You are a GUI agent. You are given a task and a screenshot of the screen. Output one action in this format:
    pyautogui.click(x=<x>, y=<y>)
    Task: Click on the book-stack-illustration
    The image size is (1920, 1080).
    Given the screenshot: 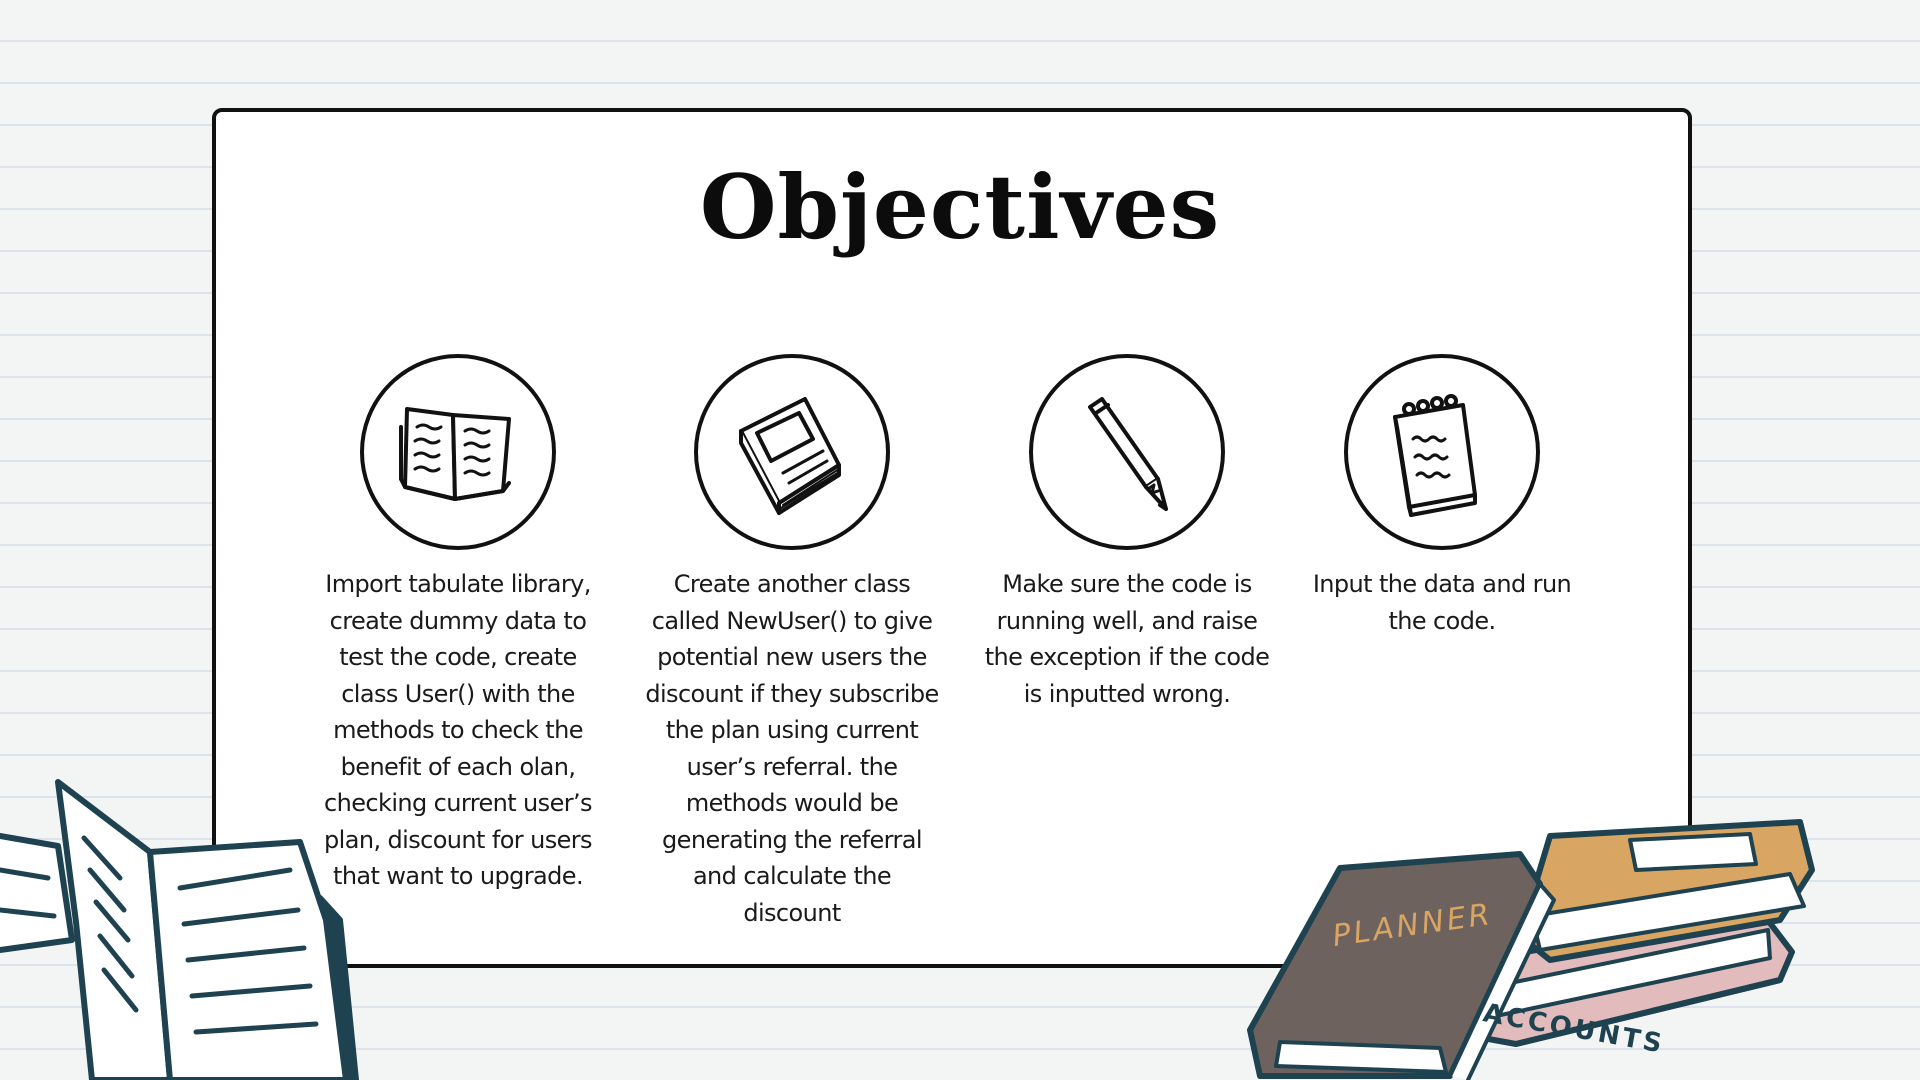 What is the action you would take?
    pyautogui.click(x=1531, y=949)
    